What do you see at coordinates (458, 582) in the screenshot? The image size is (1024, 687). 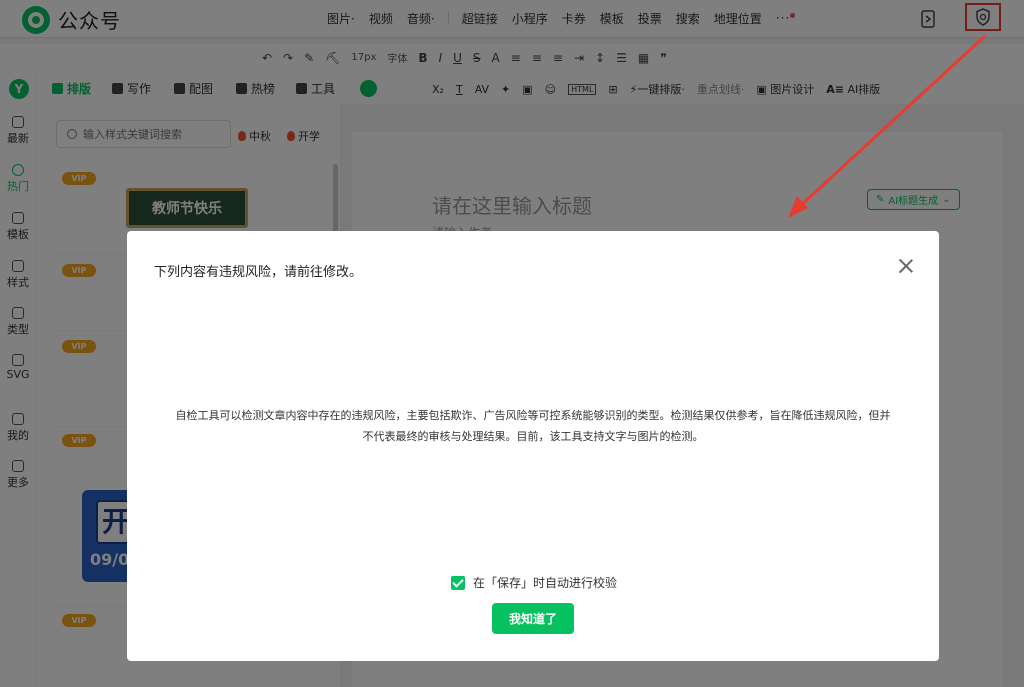 I see `auto-check-checkbox` at bounding box center [458, 582].